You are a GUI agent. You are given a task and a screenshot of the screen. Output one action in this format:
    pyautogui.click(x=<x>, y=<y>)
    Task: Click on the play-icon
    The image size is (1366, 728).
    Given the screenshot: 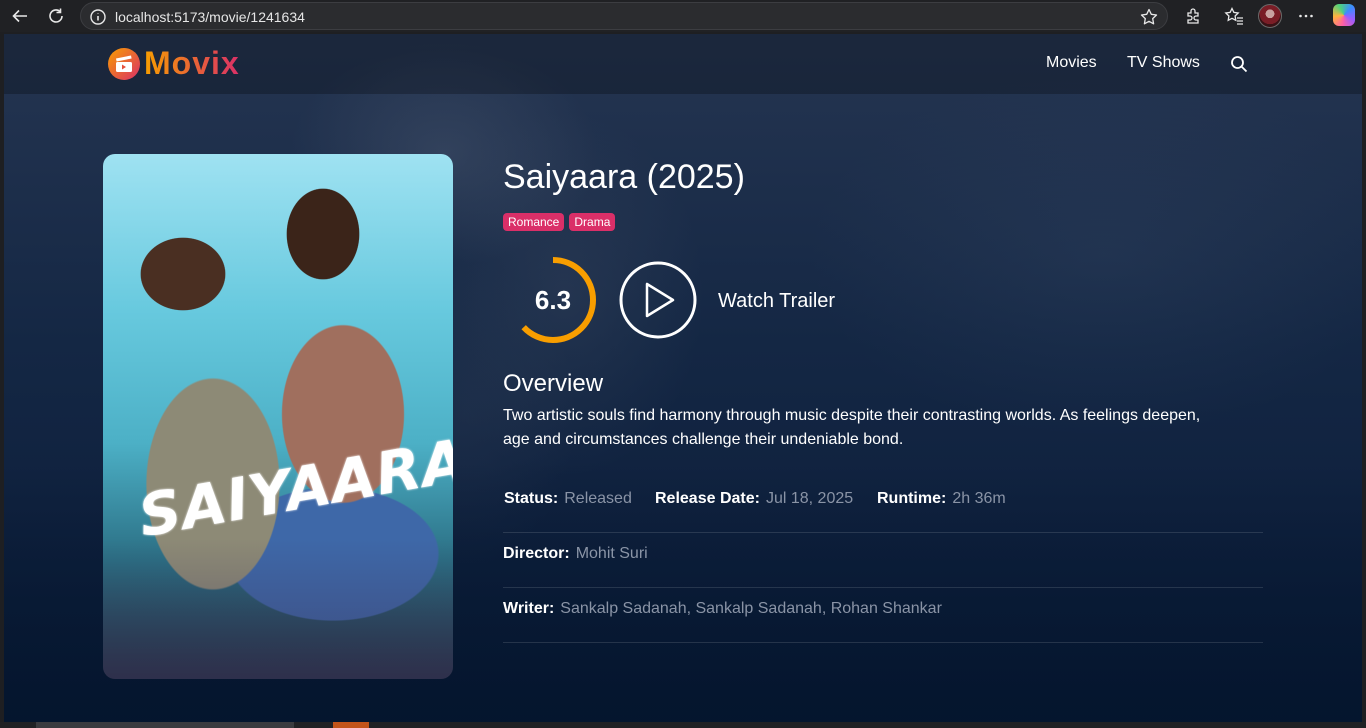 What is the action you would take?
    pyautogui.click(x=658, y=300)
    